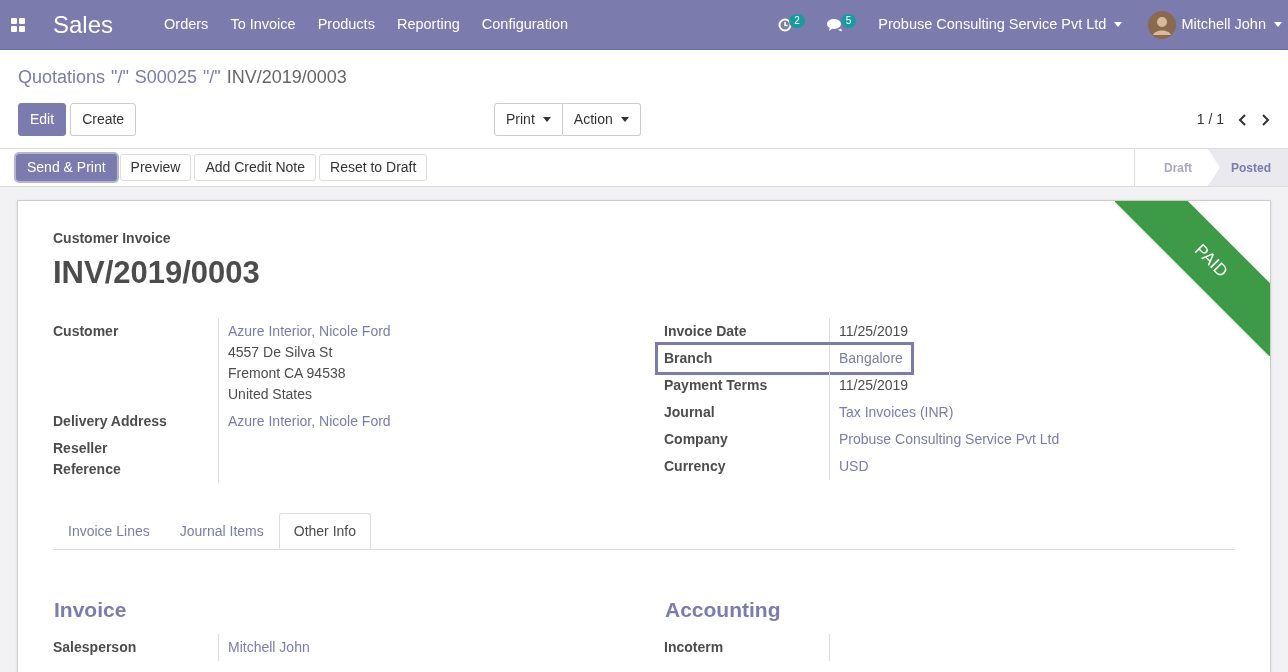 Image resolution: width=1288 pixels, height=672 pixels. Describe the element at coordinates (66, 167) in the screenshot. I see `statusbar-button: Send & Print` at that location.